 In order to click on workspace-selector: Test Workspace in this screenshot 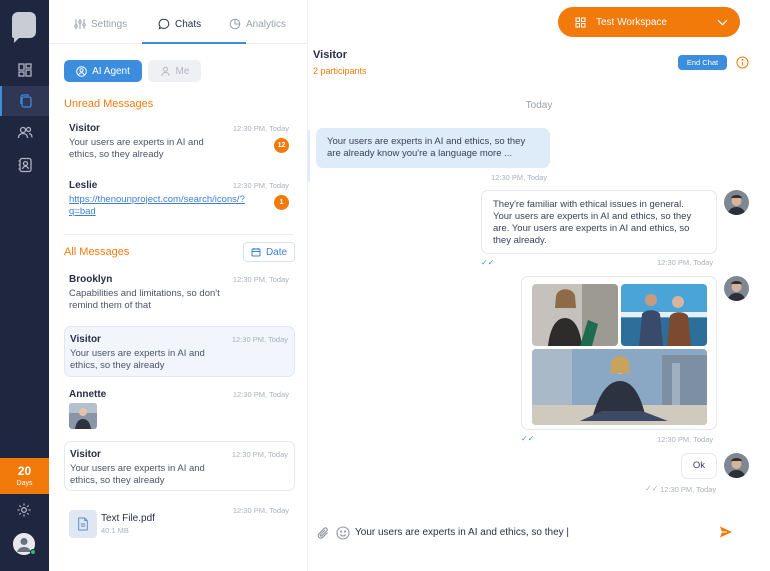, I will do `click(649, 22)`.